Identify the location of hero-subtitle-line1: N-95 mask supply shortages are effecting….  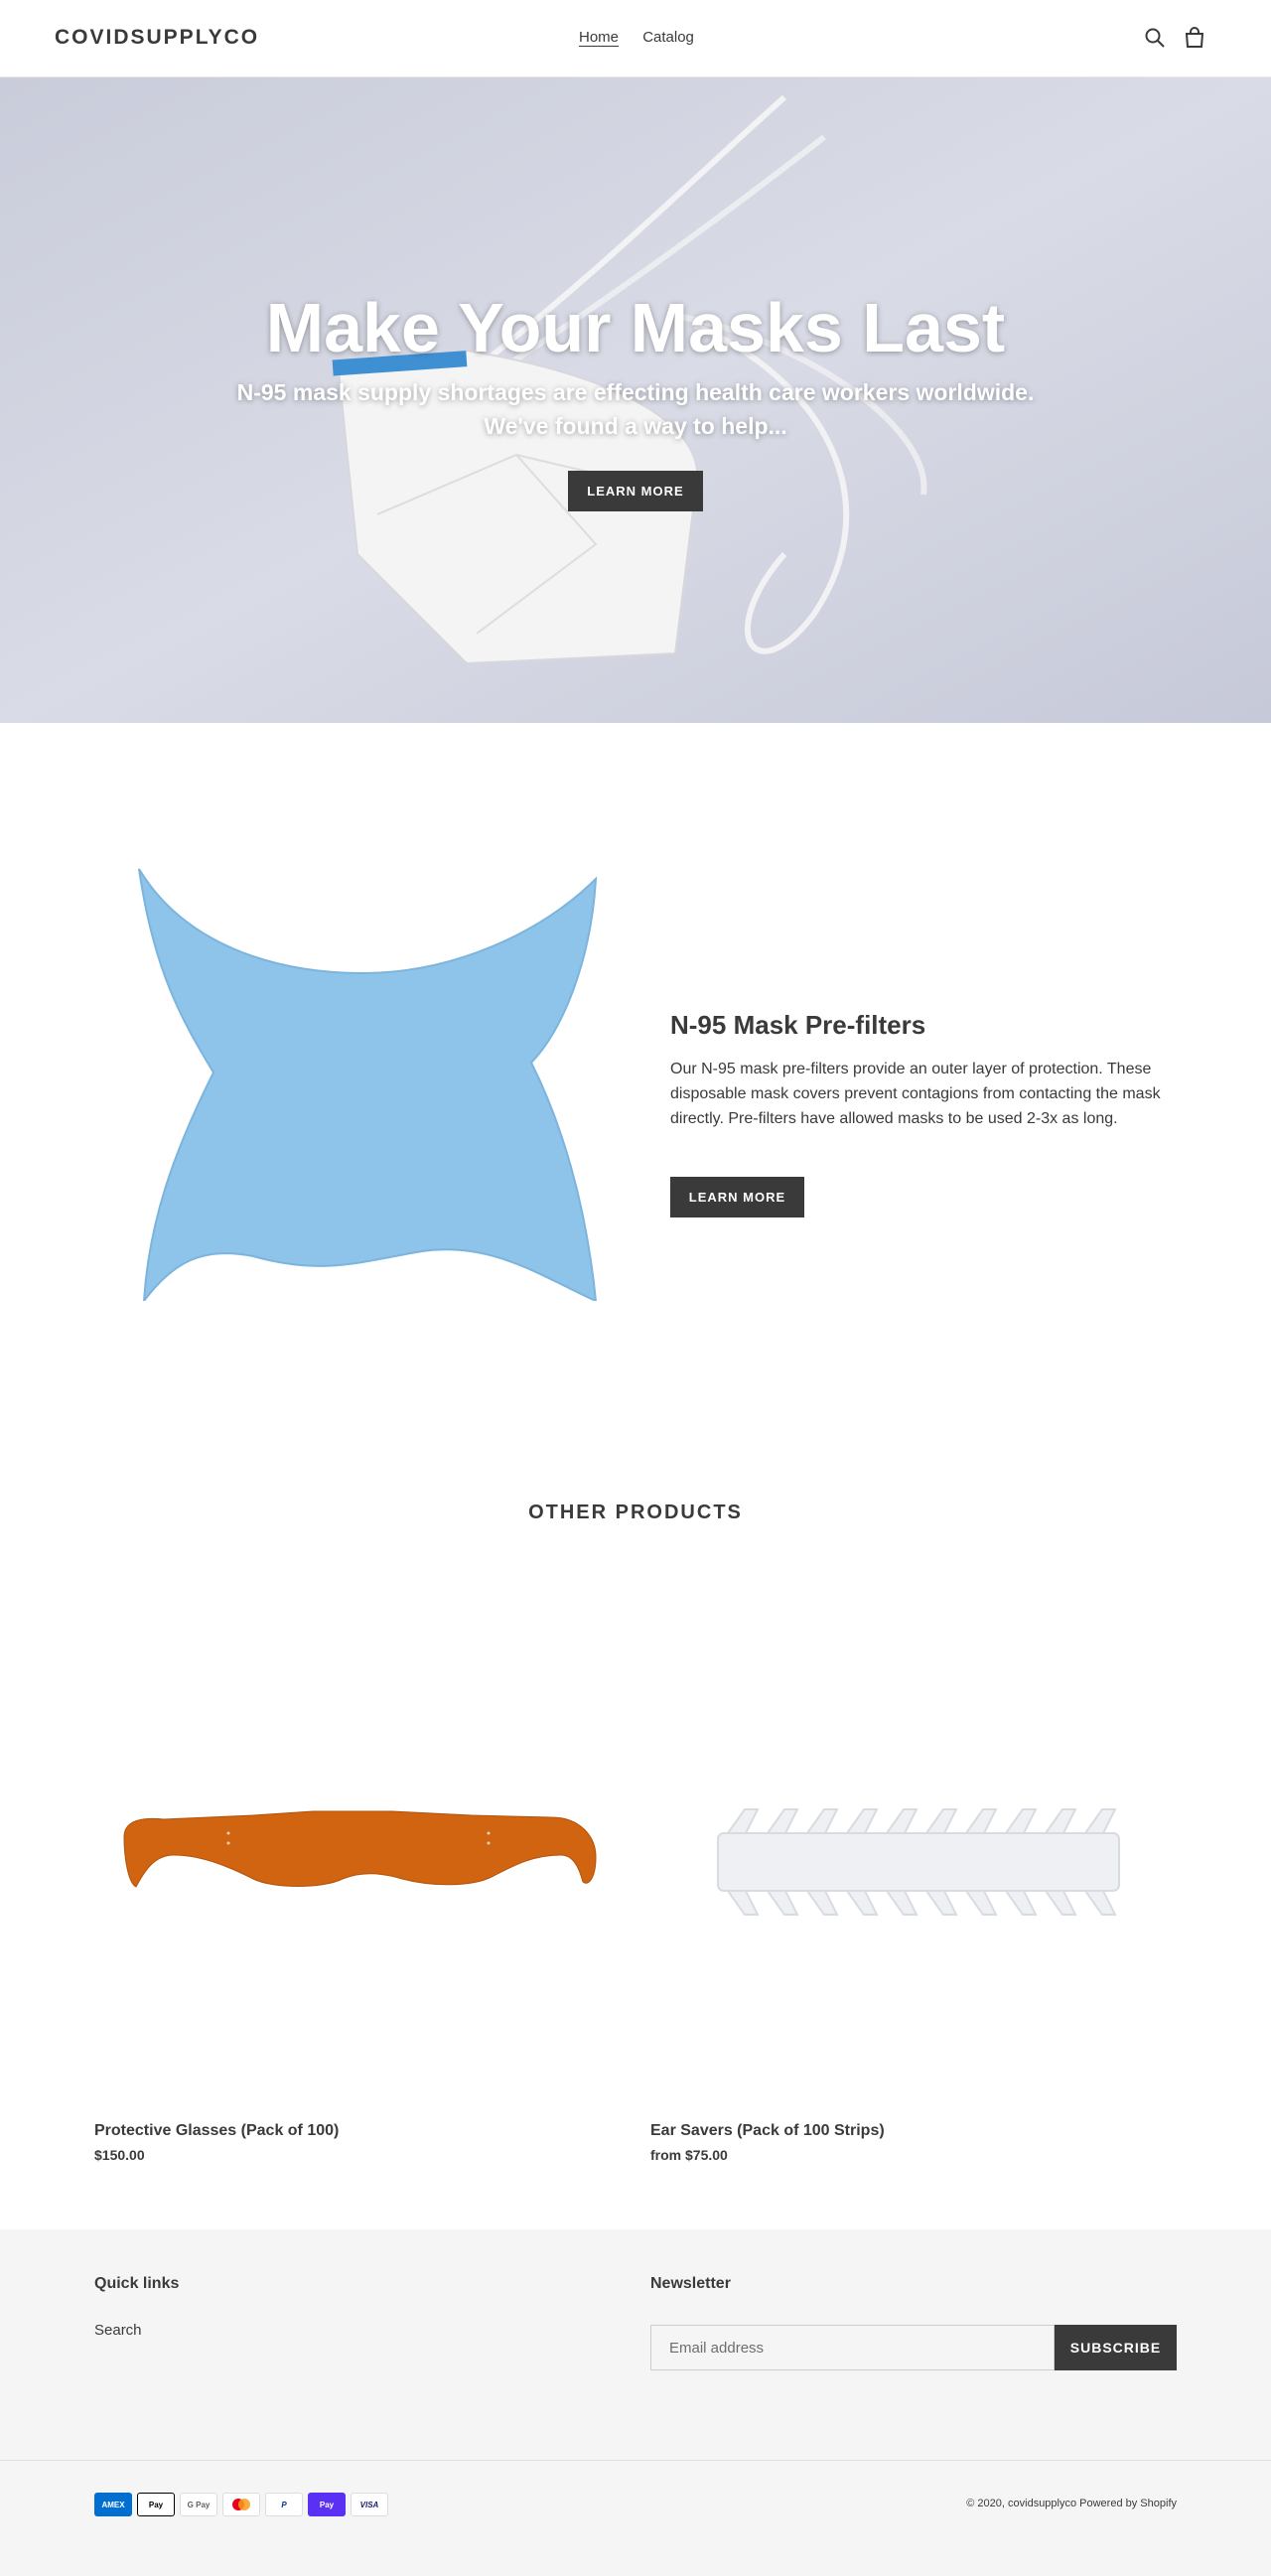
(635, 392).